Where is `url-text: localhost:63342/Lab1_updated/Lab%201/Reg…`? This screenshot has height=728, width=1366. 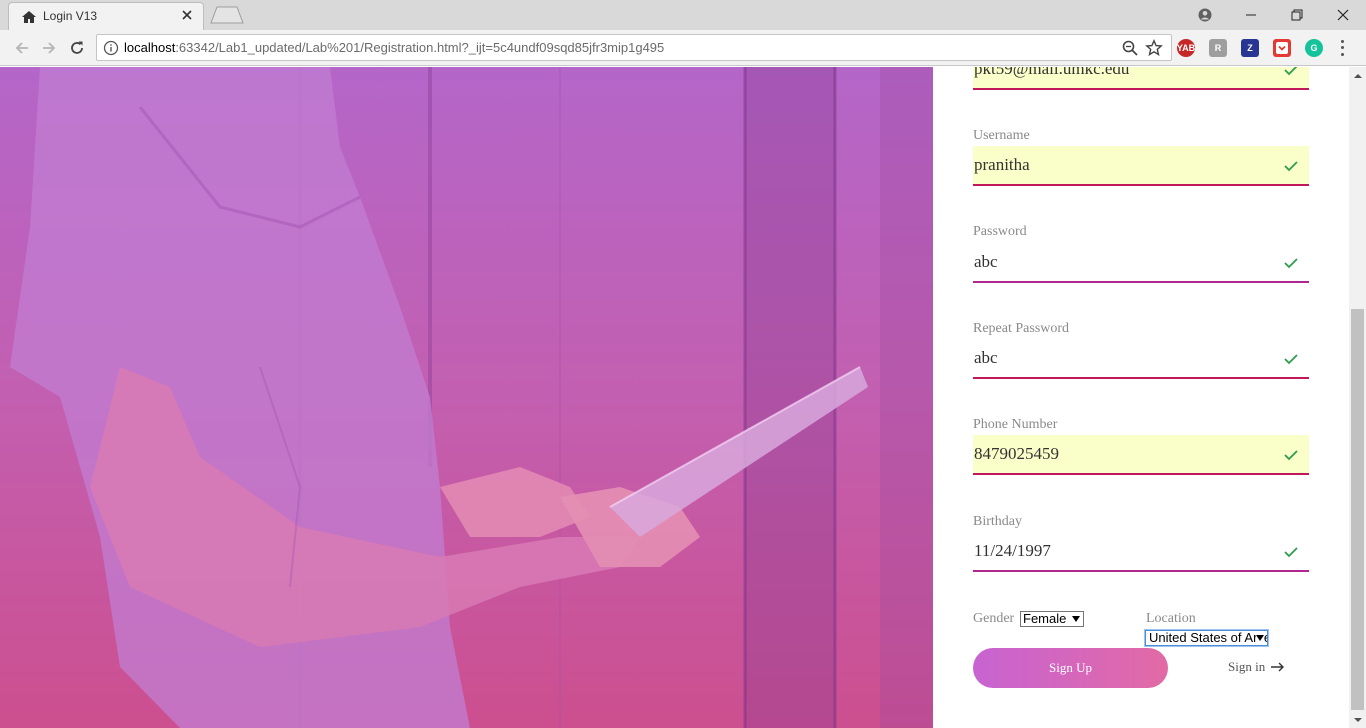 url-text: localhost:63342/Lab1_updated/Lab%201/Reg… is located at coordinates (394, 47).